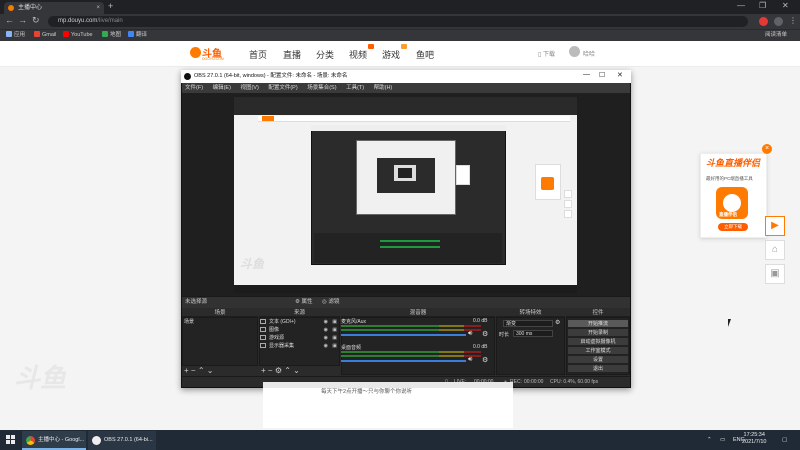 This screenshot has width=800, height=450. What do you see at coordinates (404, 46) in the screenshot?
I see `hot-badge` at bounding box center [404, 46].